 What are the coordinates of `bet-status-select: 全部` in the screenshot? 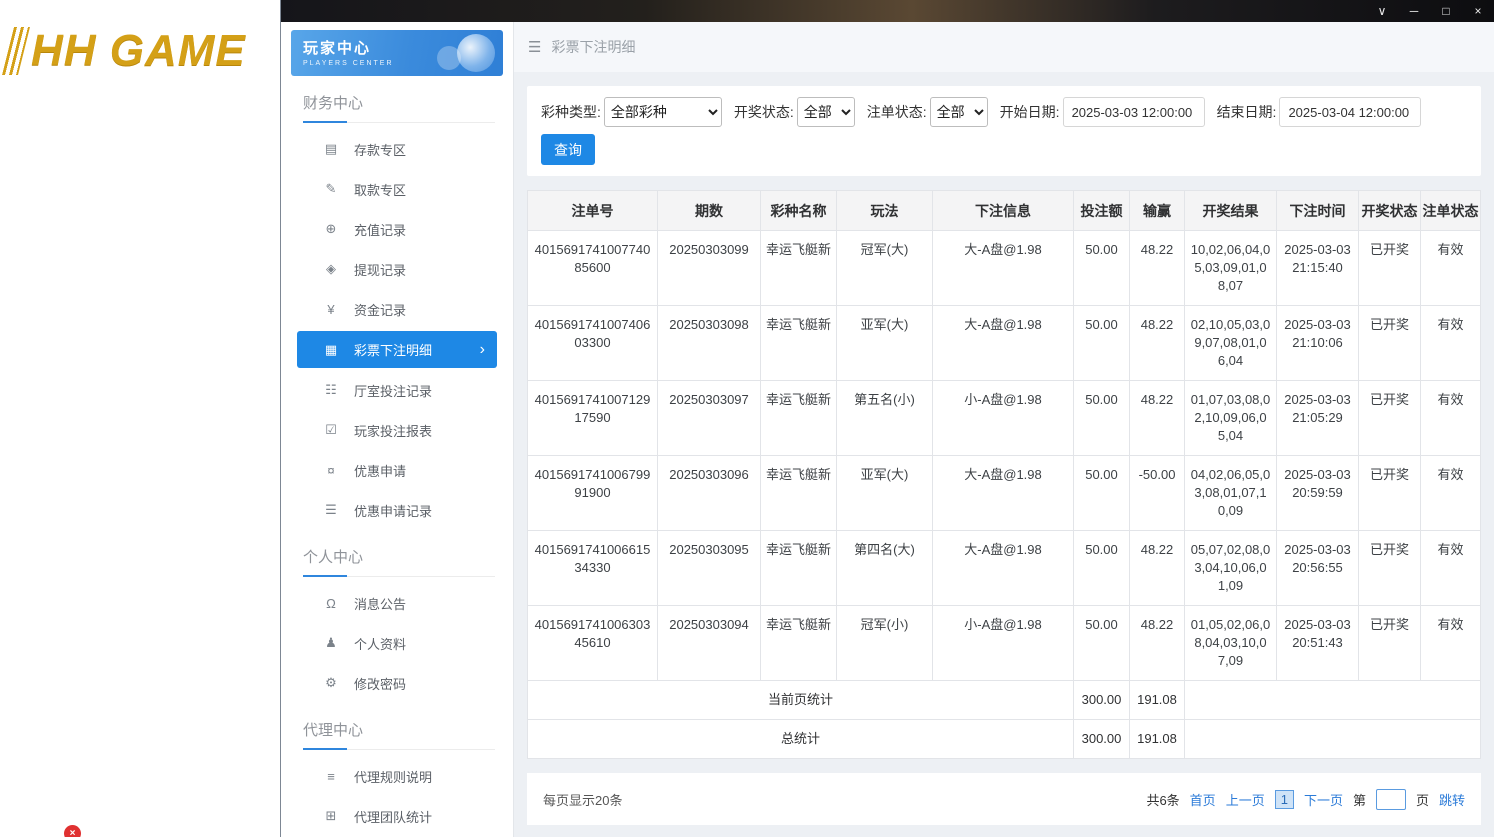 It's located at (958, 112).